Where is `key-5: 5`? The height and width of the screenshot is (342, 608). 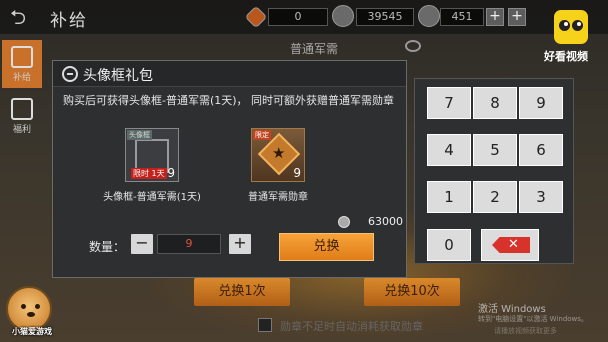
key-5: 5 is located at coordinates (495, 150).